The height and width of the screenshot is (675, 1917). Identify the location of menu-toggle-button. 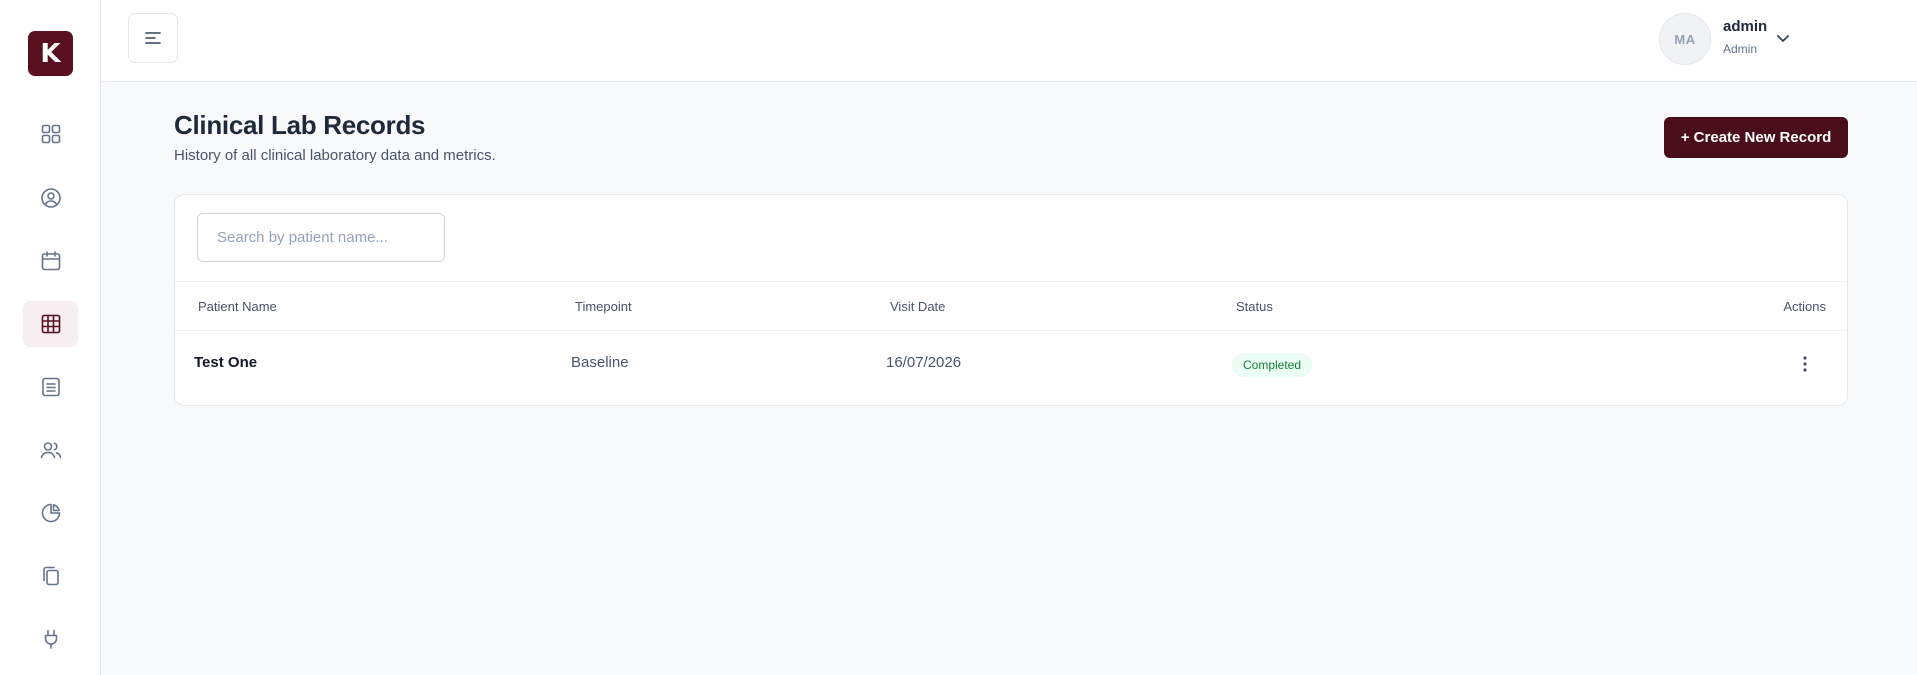
(153, 38).